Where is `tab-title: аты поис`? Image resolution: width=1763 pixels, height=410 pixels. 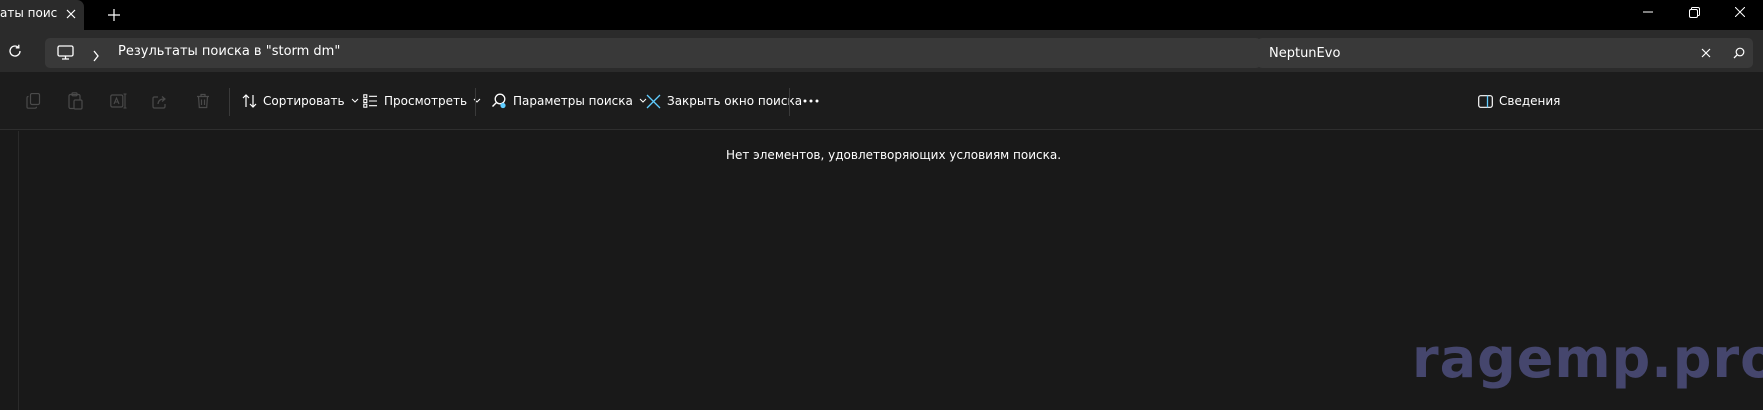 tab-title: аты поис is located at coordinates (29, 13).